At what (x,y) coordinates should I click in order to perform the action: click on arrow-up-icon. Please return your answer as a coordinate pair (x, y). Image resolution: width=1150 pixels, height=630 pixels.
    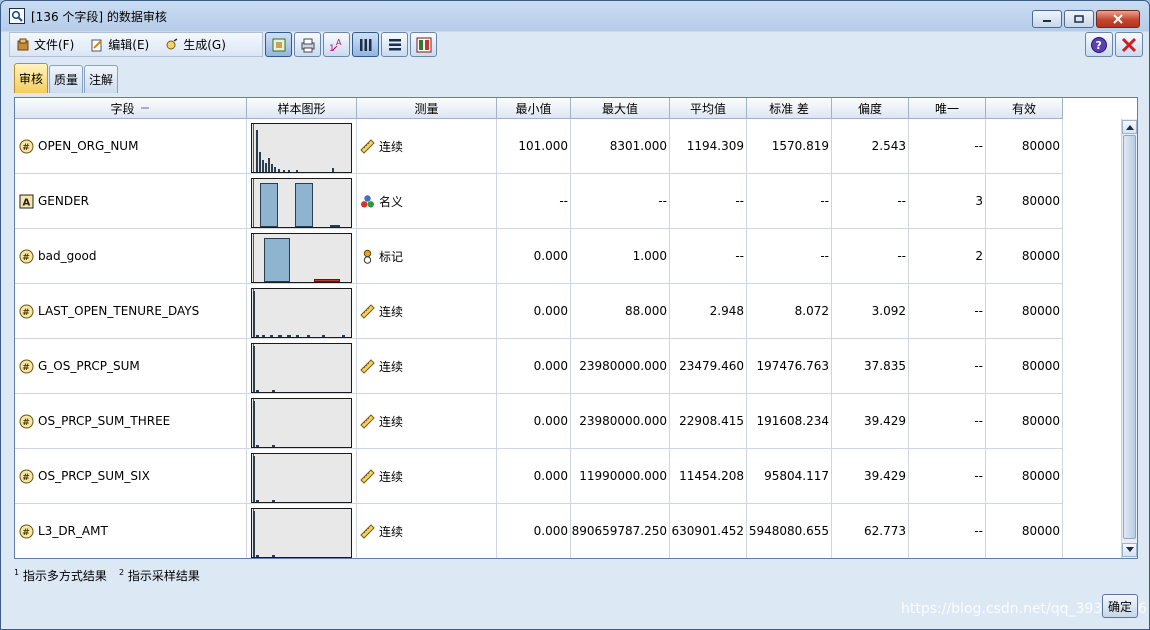
    Looking at the image, I should click on (1129, 127).